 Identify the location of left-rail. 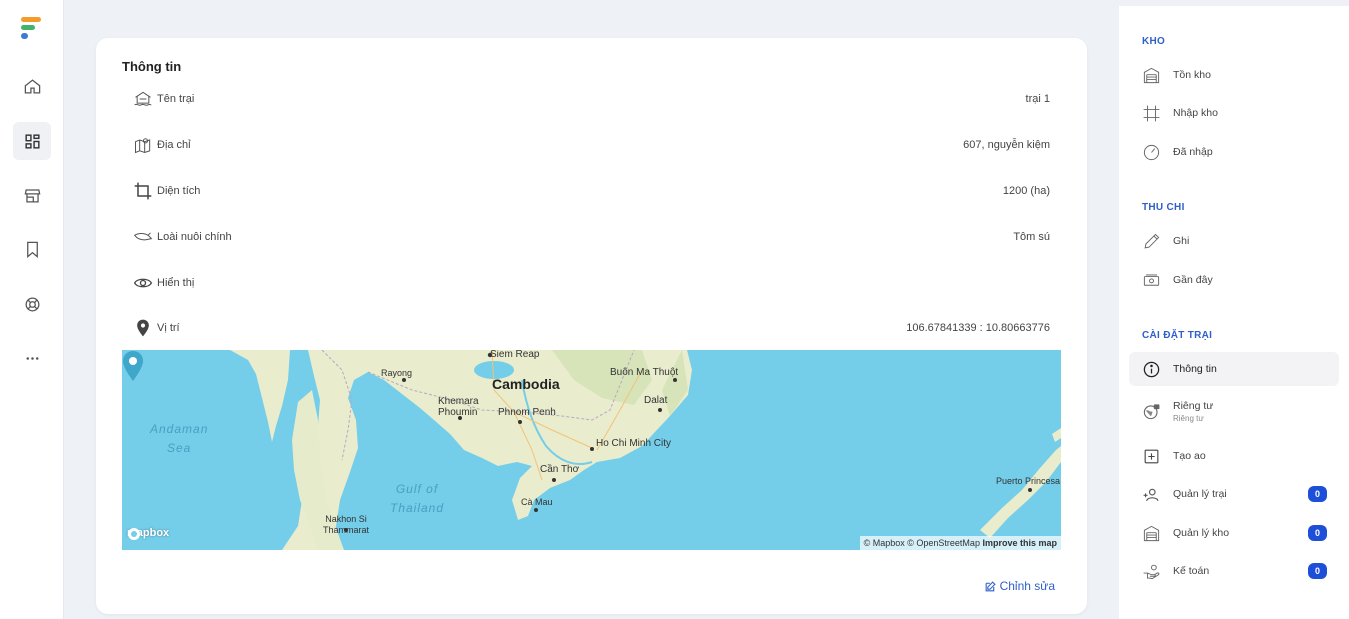
(32, 309).